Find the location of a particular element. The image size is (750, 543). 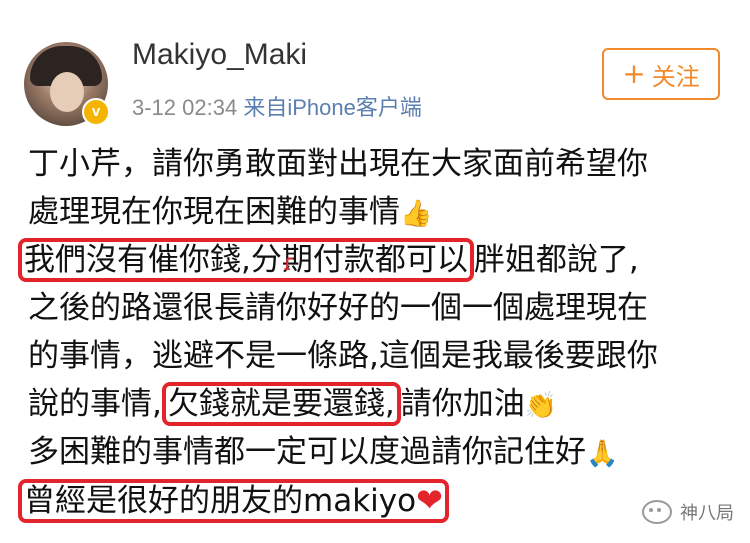

highlight-box: 欠錢就是要還錢, is located at coordinates (281, 404).